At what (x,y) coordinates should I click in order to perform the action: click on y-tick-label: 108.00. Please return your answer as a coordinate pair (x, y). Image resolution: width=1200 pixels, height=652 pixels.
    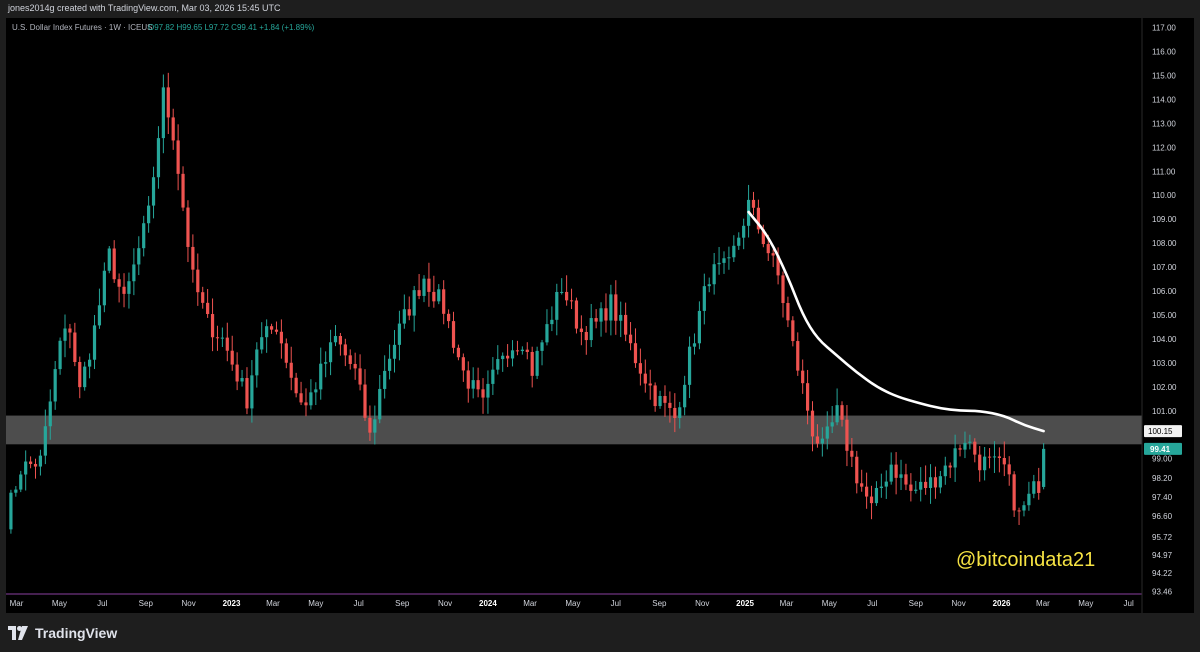
    Looking at the image, I should click on (1164, 243).